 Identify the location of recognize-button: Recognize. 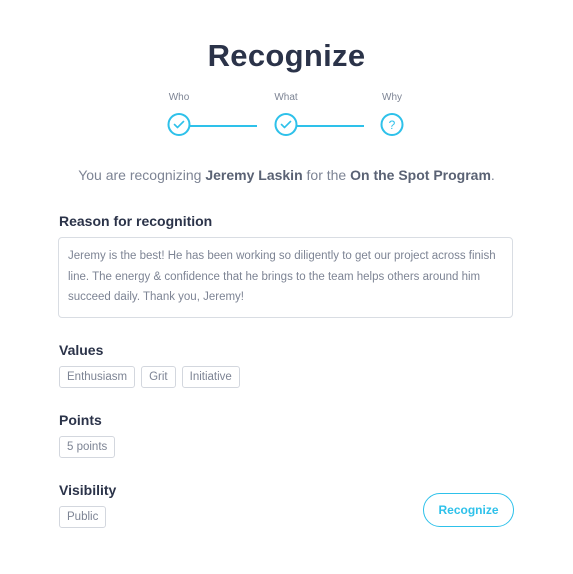
(468, 510).